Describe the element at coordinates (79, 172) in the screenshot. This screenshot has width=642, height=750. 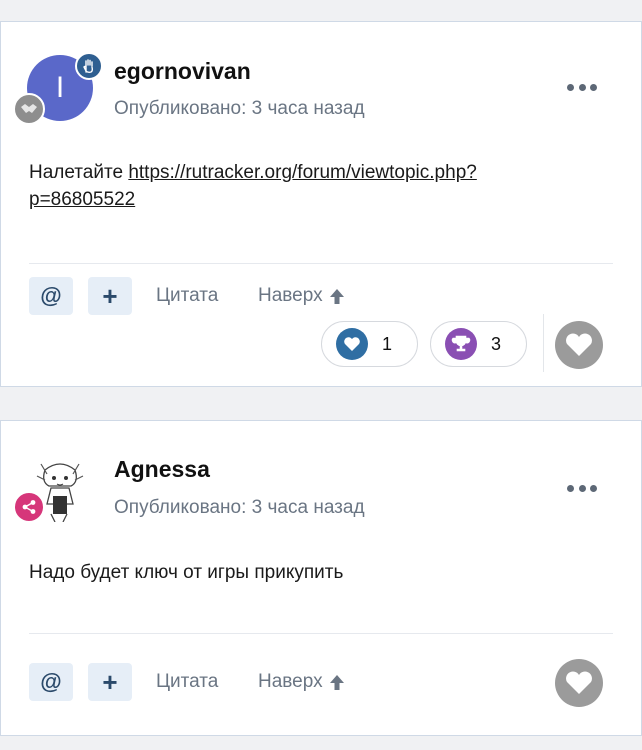
I see `post-text: Налетайте` at that location.